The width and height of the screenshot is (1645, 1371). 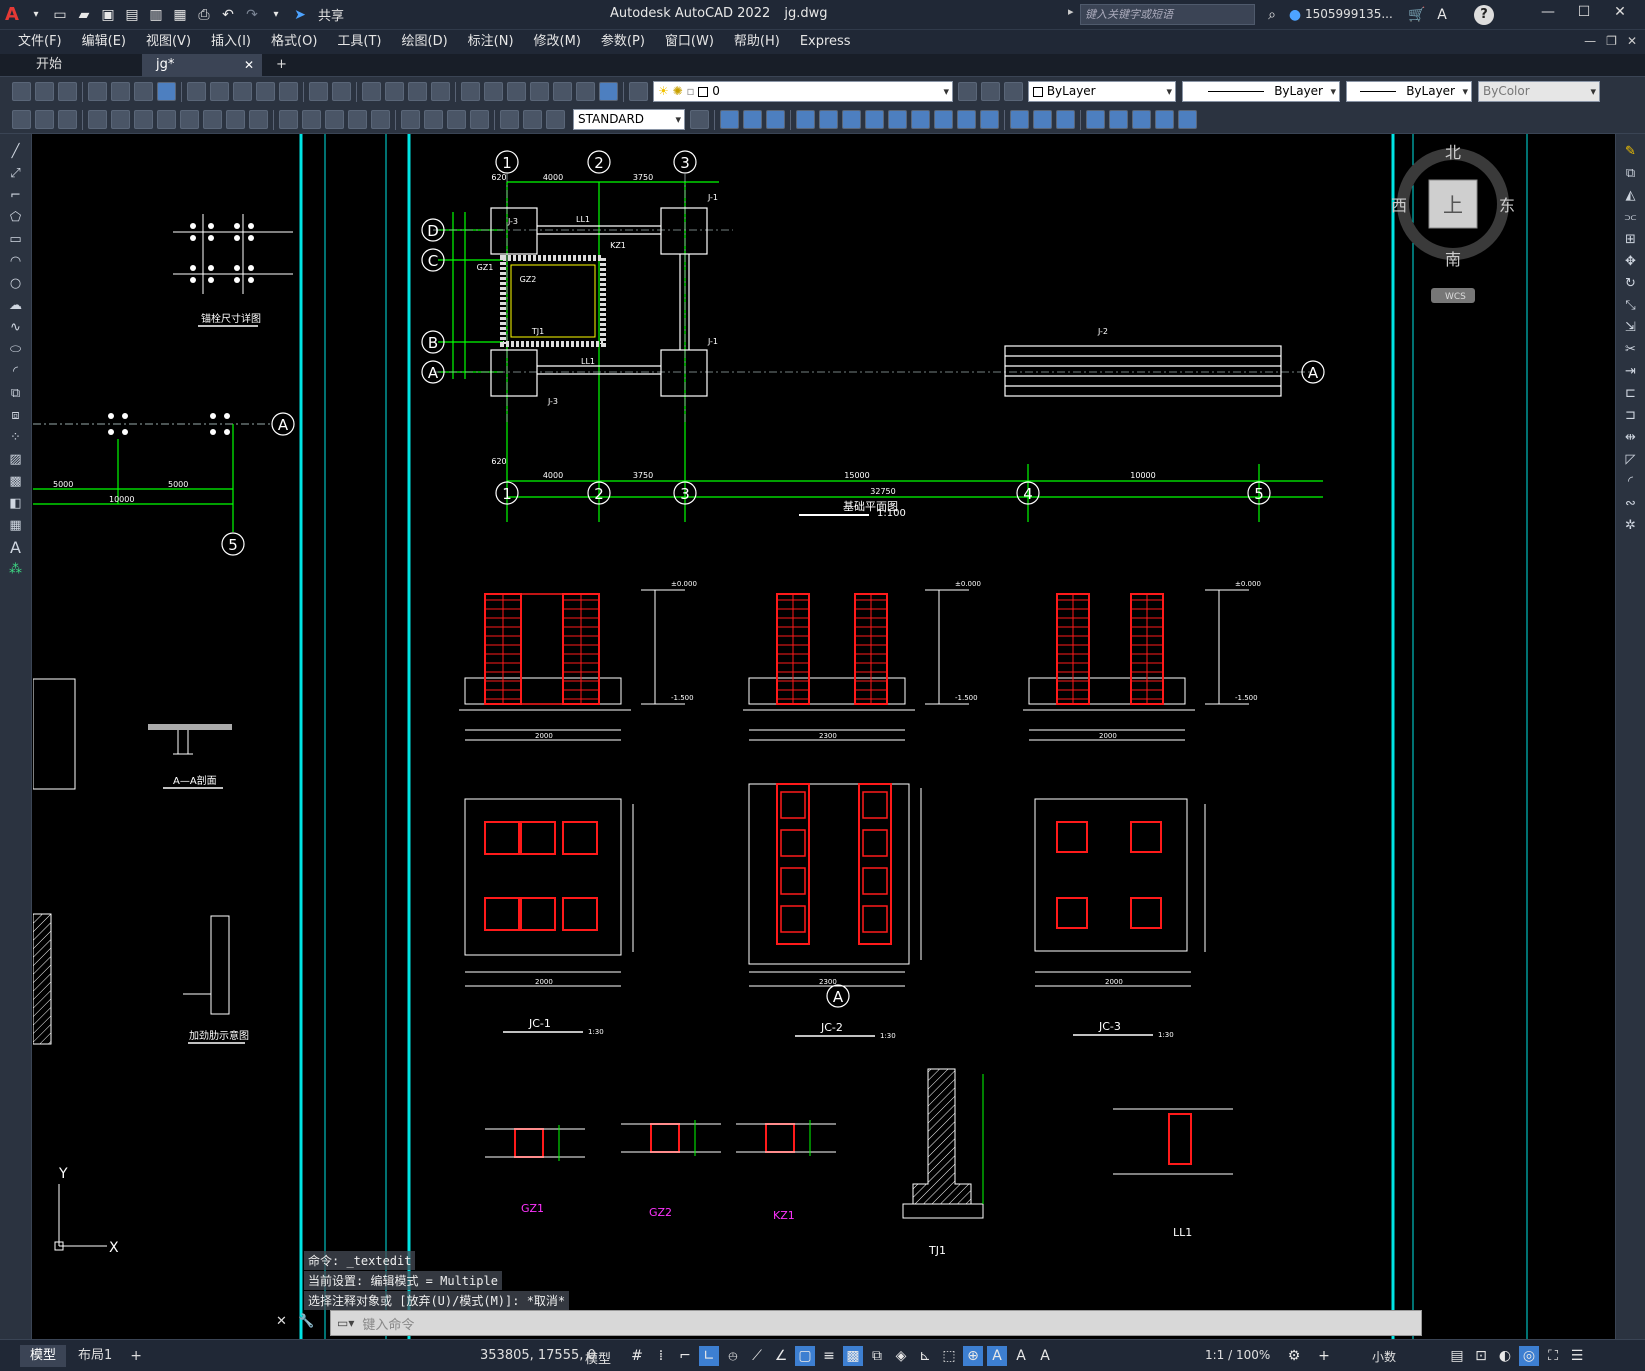 What do you see at coordinates (1631, 217) in the screenshot?
I see `offset-right-icon: ⫗` at bounding box center [1631, 217].